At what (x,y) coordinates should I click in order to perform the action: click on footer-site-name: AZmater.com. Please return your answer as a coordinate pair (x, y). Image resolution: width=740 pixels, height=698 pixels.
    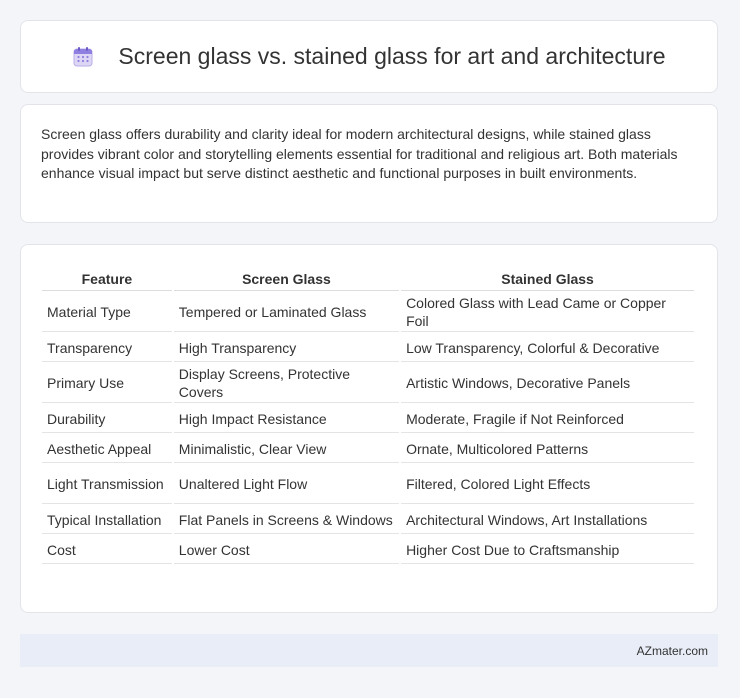
    Looking at the image, I should click on (672, 651).